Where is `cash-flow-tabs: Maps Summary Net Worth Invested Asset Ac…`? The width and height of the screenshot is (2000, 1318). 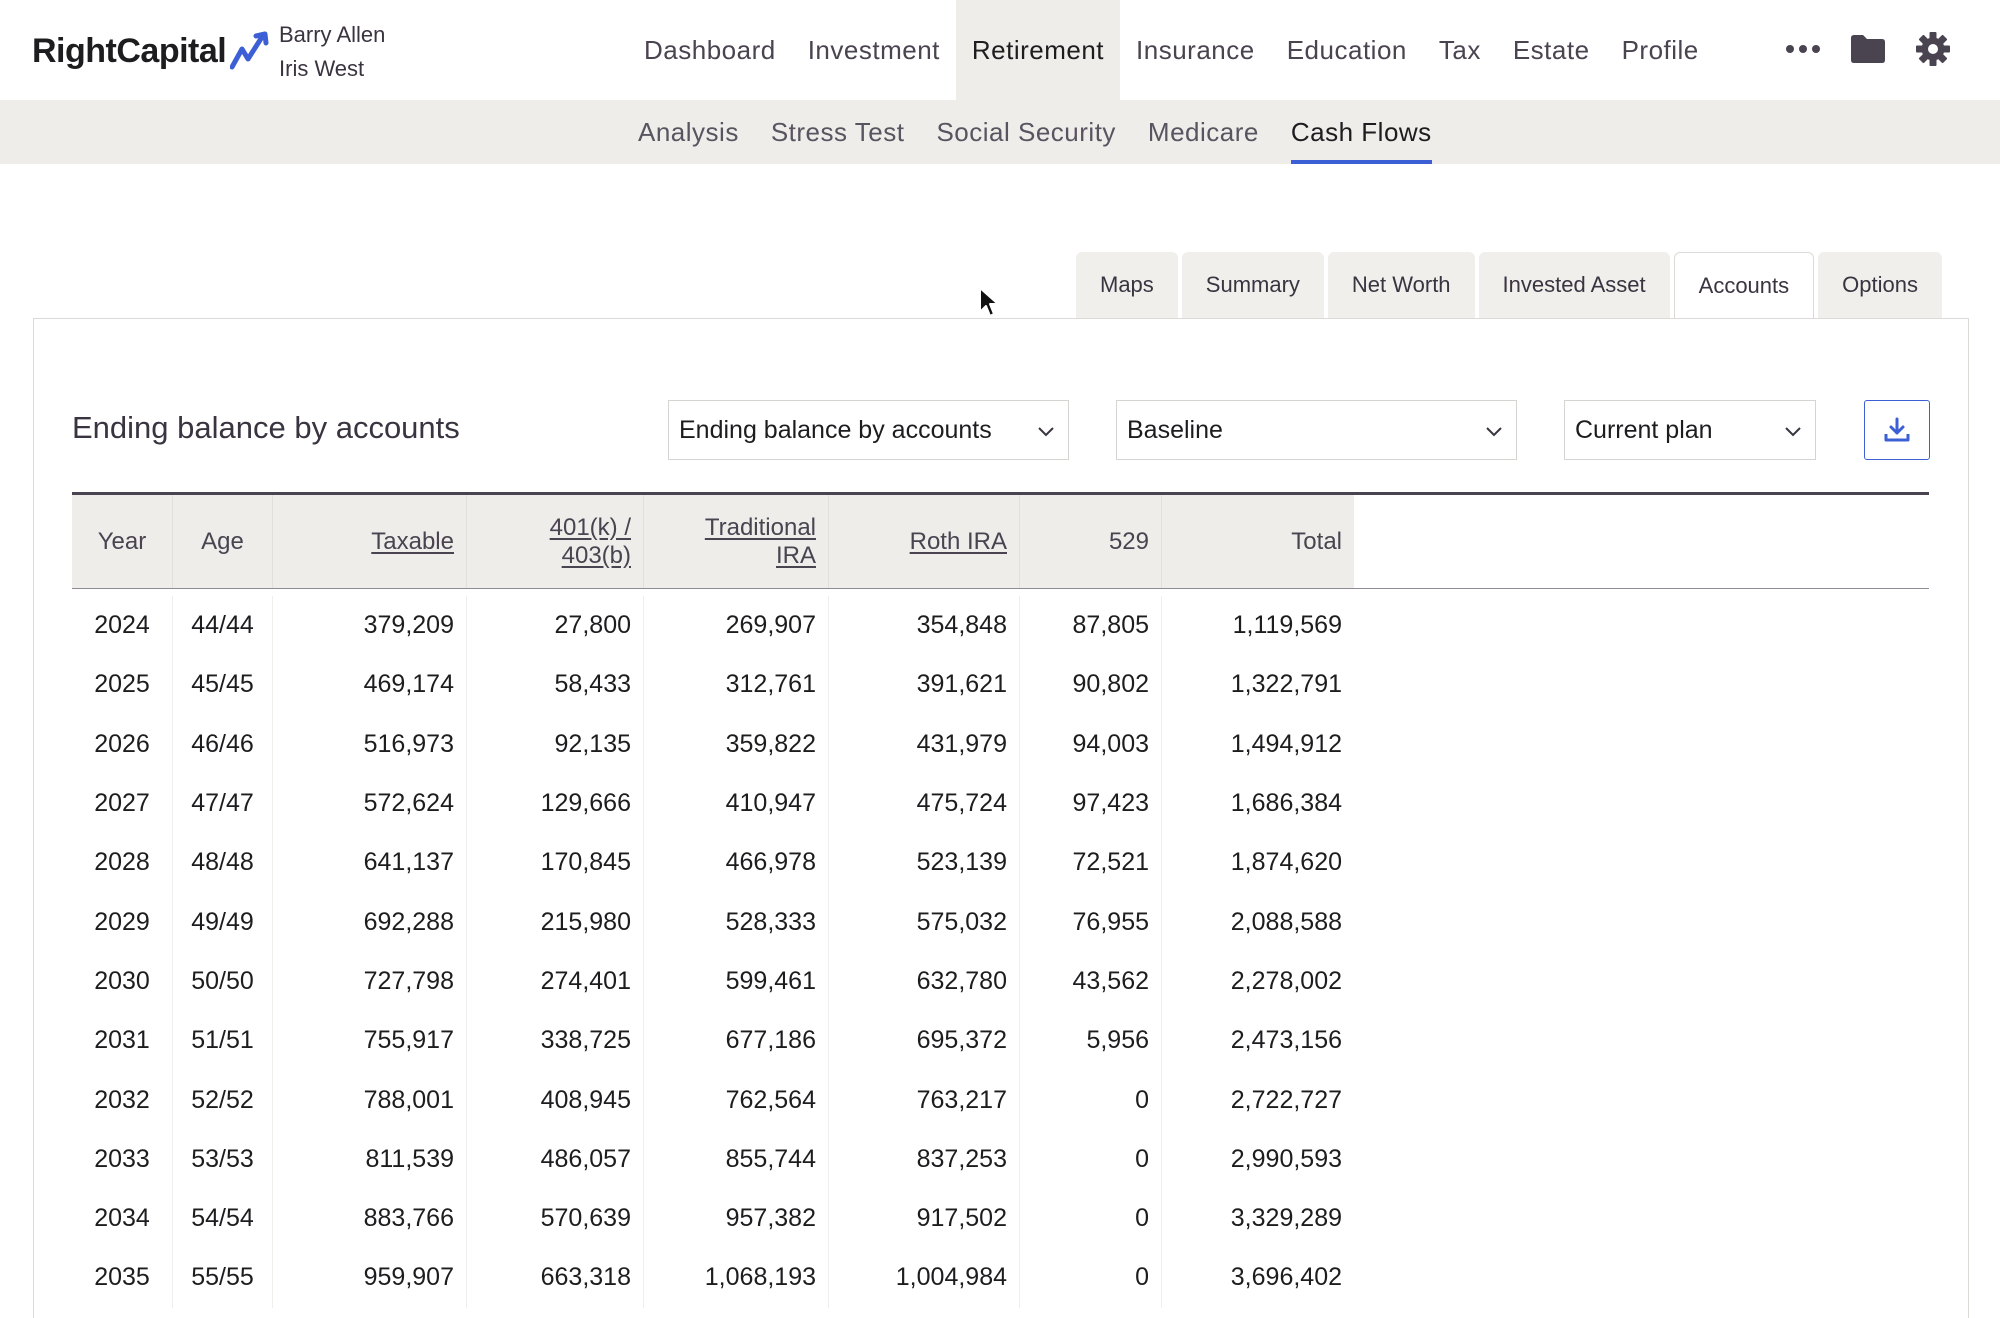 cash-flow-tabs: Maps Summary Net Worth Invested Asset Ac… is located at coordinates (1509, 285).